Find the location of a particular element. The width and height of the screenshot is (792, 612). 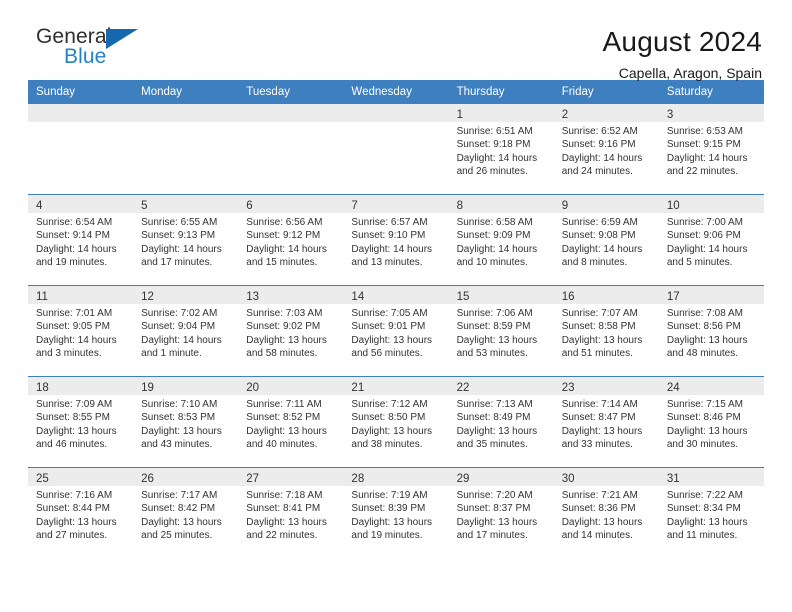

day-number-strip: 23 is located at coordinates (606, 386).